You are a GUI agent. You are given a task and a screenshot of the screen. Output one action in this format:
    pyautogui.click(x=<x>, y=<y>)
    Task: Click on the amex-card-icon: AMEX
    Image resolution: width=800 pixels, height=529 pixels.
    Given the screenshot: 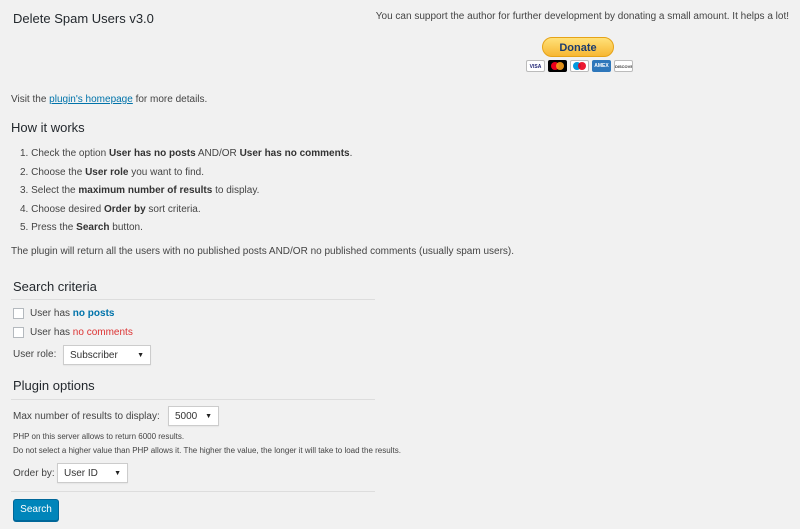 What is the action you would take?
    pyautogui.click(x=601, y=66)
    